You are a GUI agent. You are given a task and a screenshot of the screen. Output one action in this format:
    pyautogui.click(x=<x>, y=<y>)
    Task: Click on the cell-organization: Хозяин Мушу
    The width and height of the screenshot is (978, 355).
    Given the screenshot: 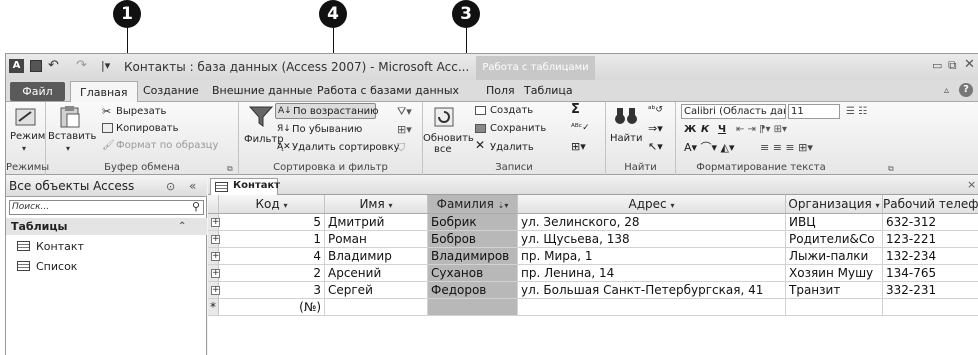 What is the action you would take?
    pyautogui.click(x=834, y=273)
    